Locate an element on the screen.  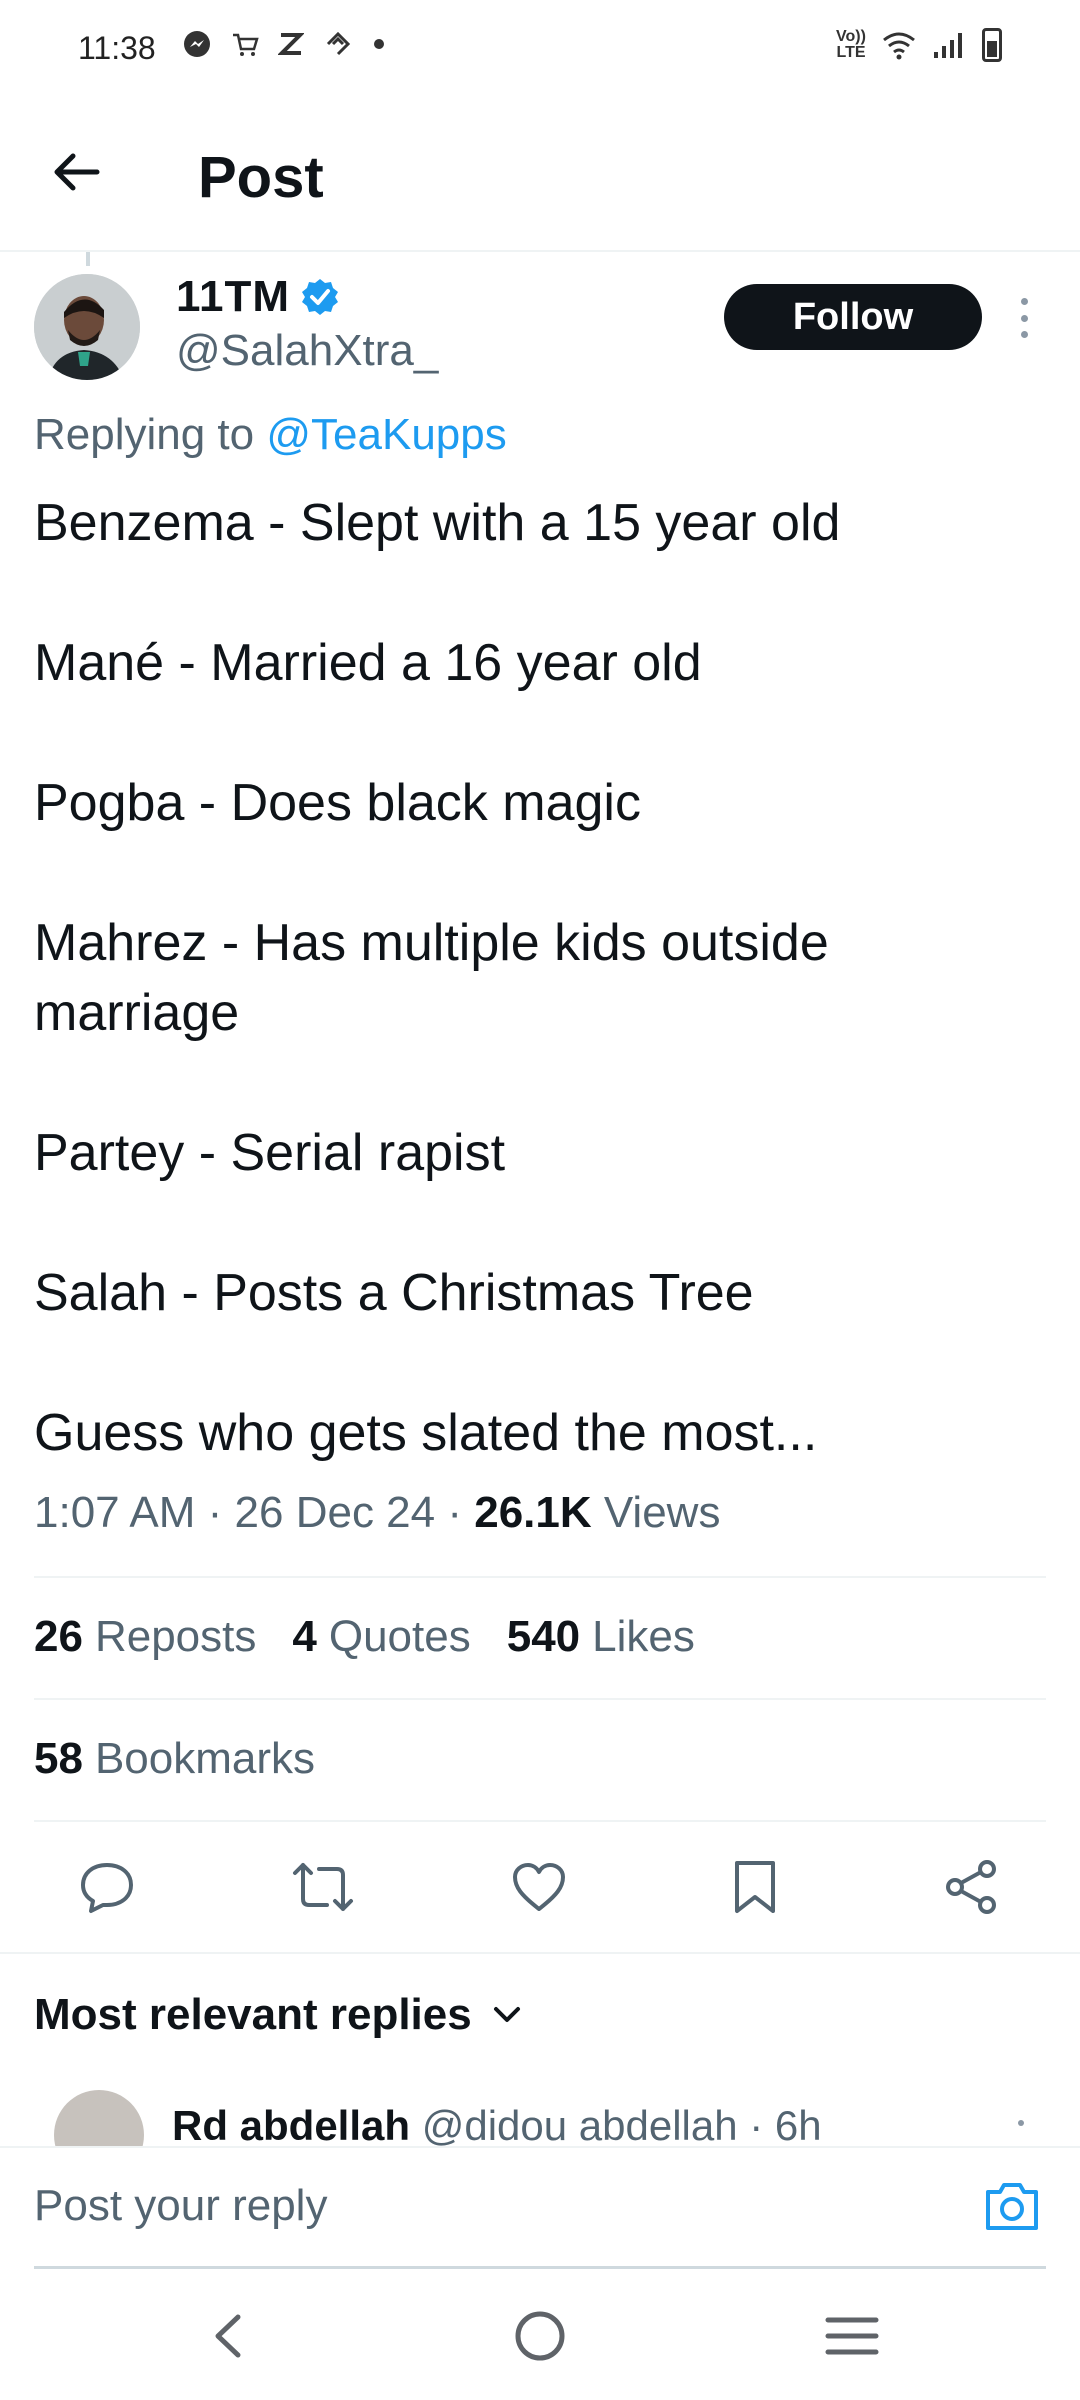
like-icon is located at coordinates (539, 1887).